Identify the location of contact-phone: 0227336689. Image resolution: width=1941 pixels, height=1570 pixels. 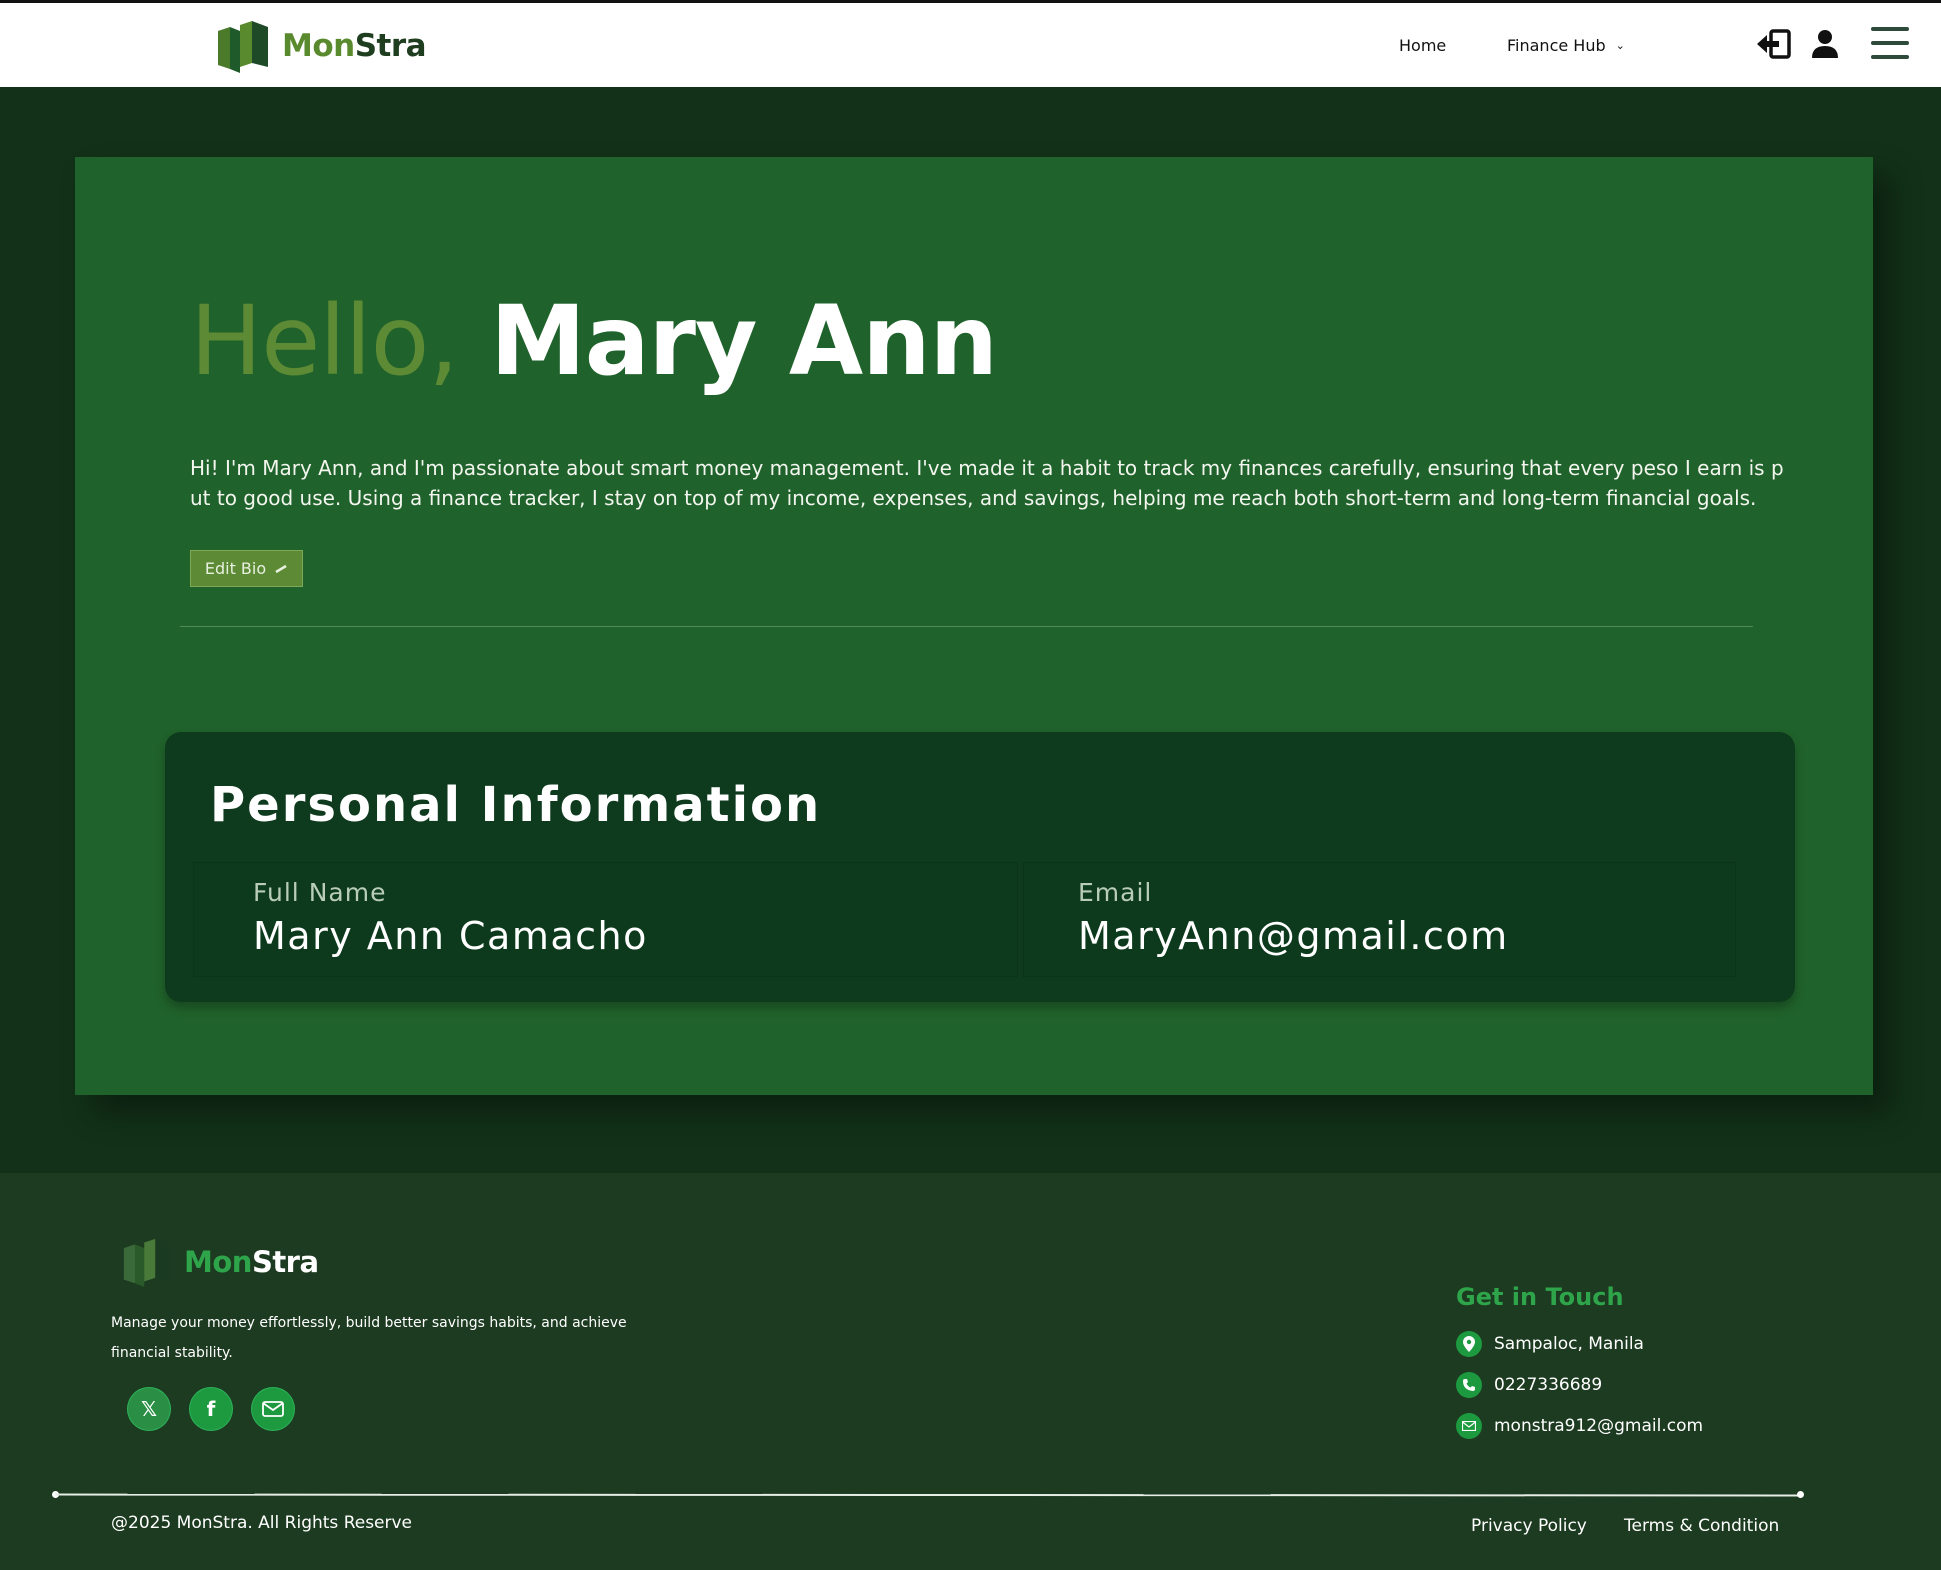
(1529, 1385).